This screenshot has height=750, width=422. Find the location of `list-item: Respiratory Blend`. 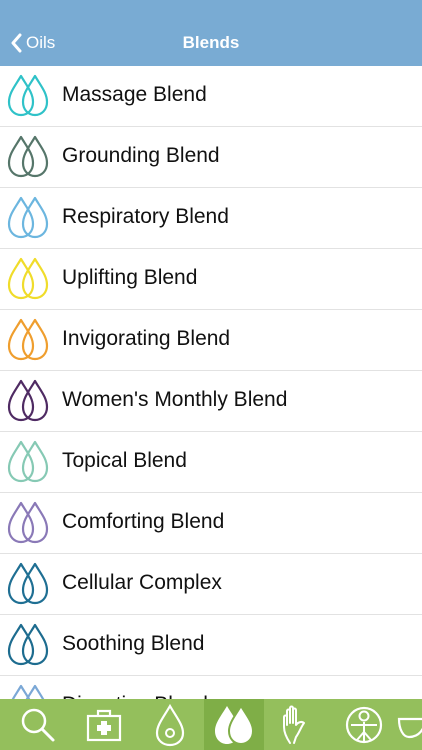

list-item: Respiratory Blend is located at coordinates (211, 218).